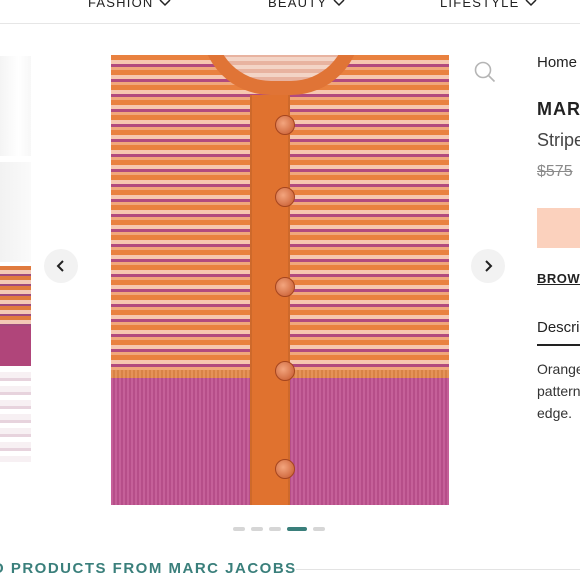 The width and height of the screenshot is (580, 580). What do you see at coordinates (558, 369) in the screenshot?
I see `description-line: Orange` at bounding box center [558, 369].